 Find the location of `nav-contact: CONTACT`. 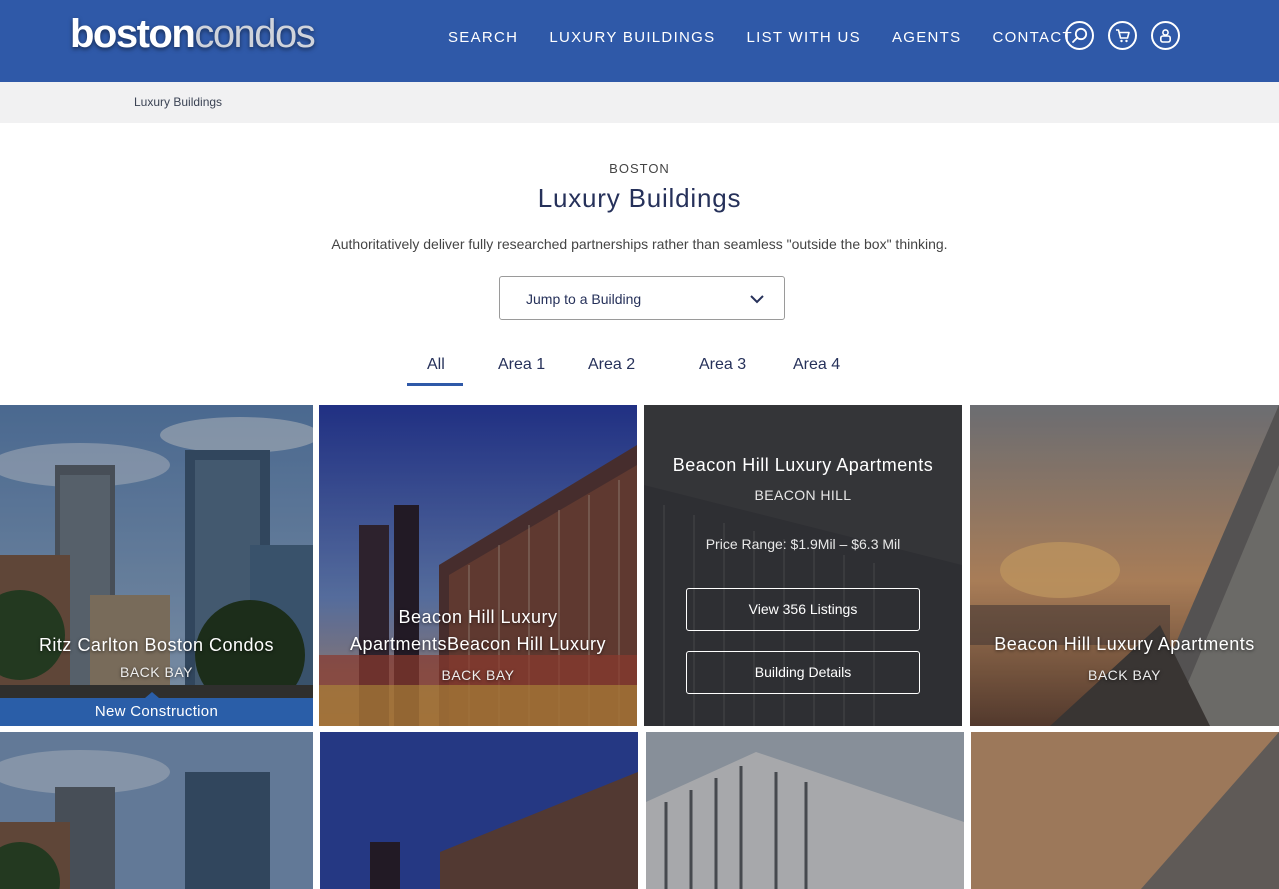

nav-contact: CONTACT is located at coordinates (1032, 38).